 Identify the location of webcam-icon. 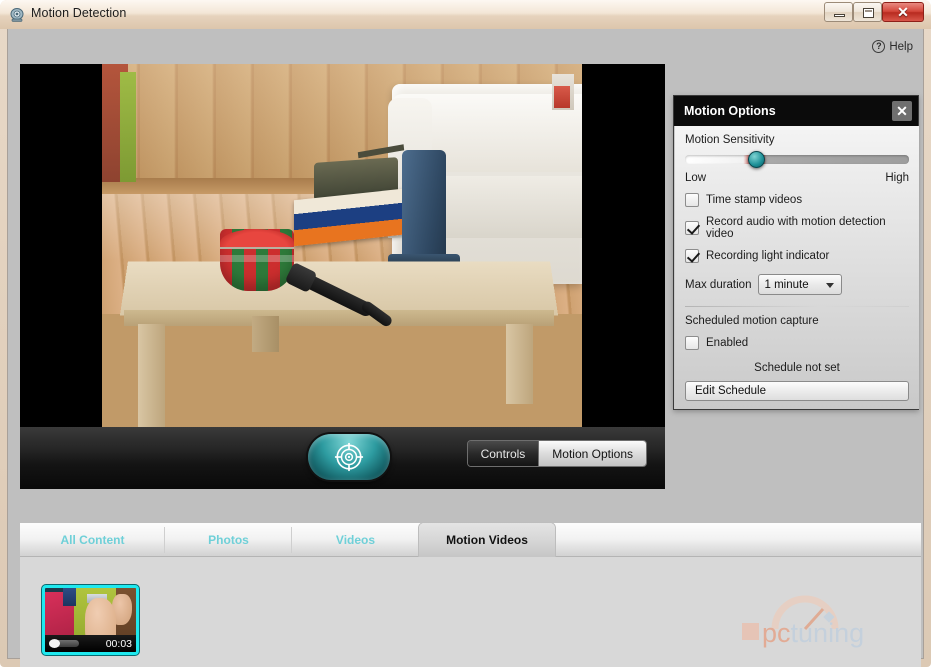
(17, 15).